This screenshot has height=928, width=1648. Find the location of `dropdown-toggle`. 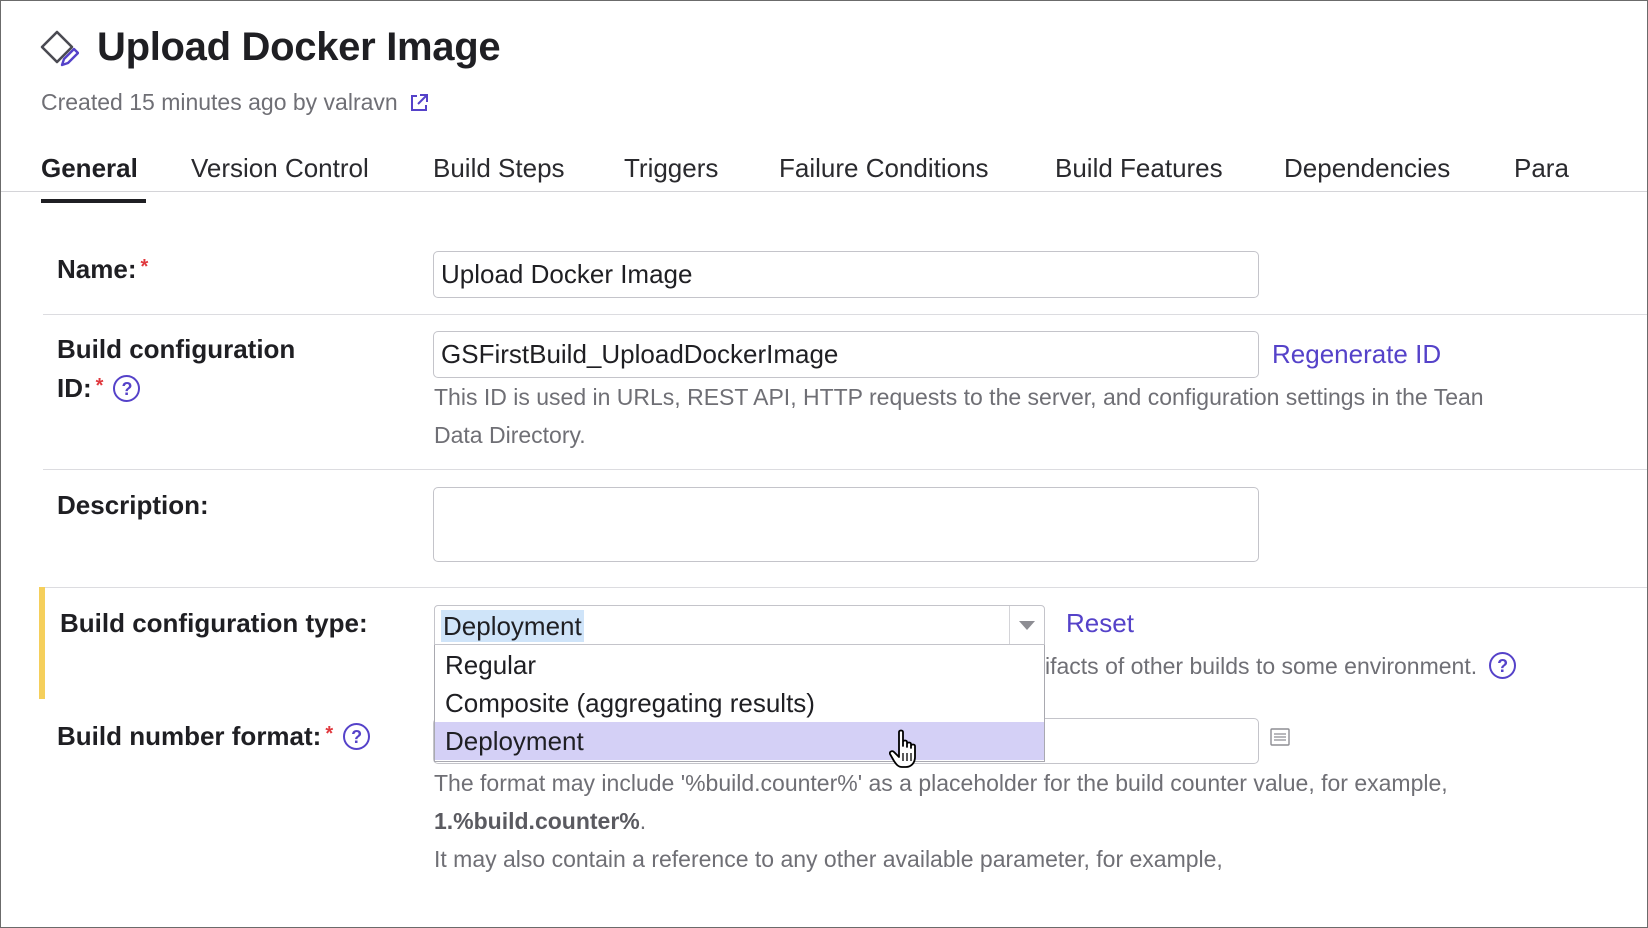

dropdown-toggle is located at coordinates (1026, 625).